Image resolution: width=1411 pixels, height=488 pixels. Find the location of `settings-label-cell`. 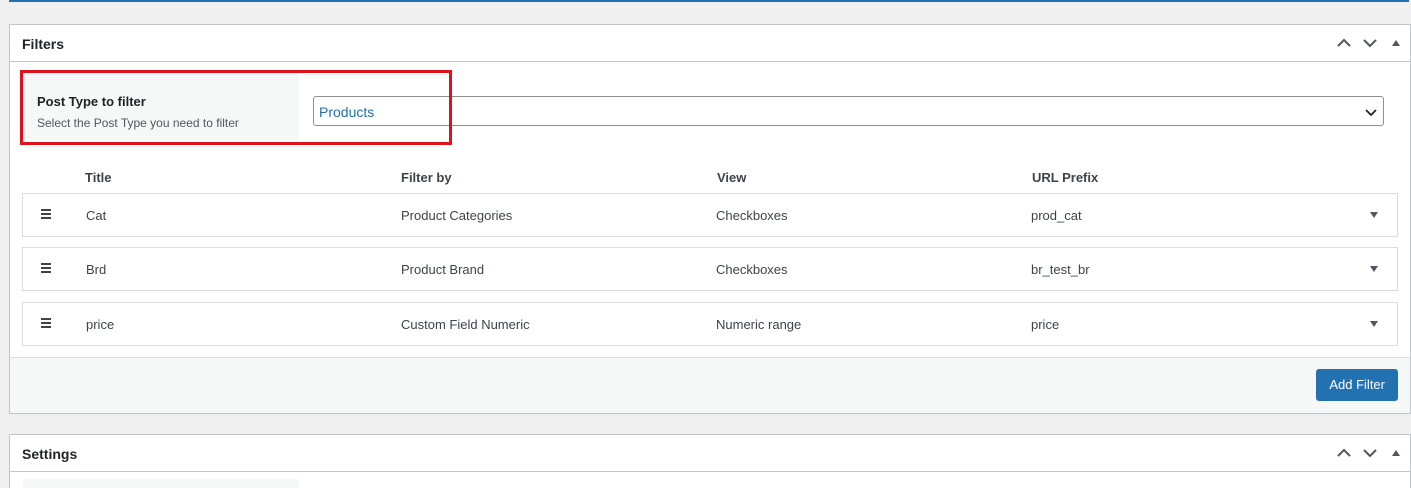

settings-label-cell is located at coordinates (161, 483).